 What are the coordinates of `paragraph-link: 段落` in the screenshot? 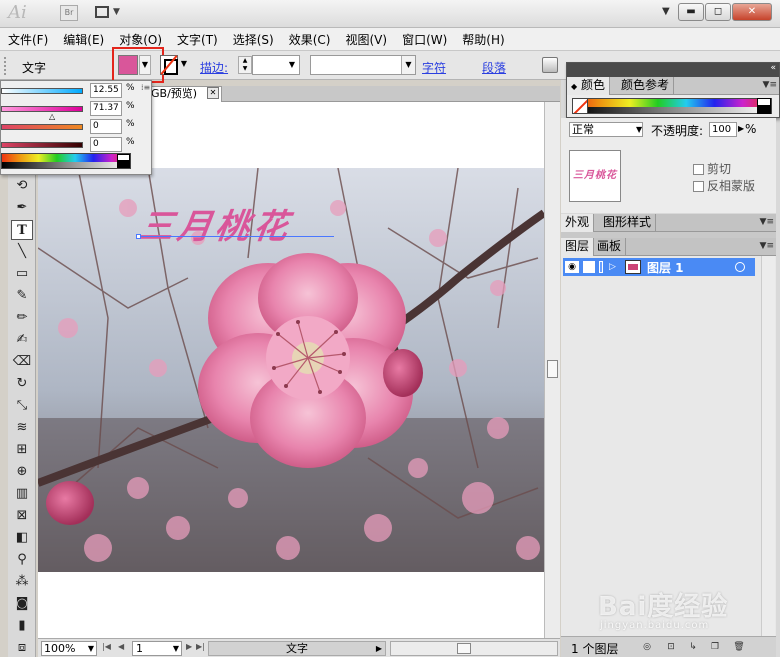 It's located at (494, 67).